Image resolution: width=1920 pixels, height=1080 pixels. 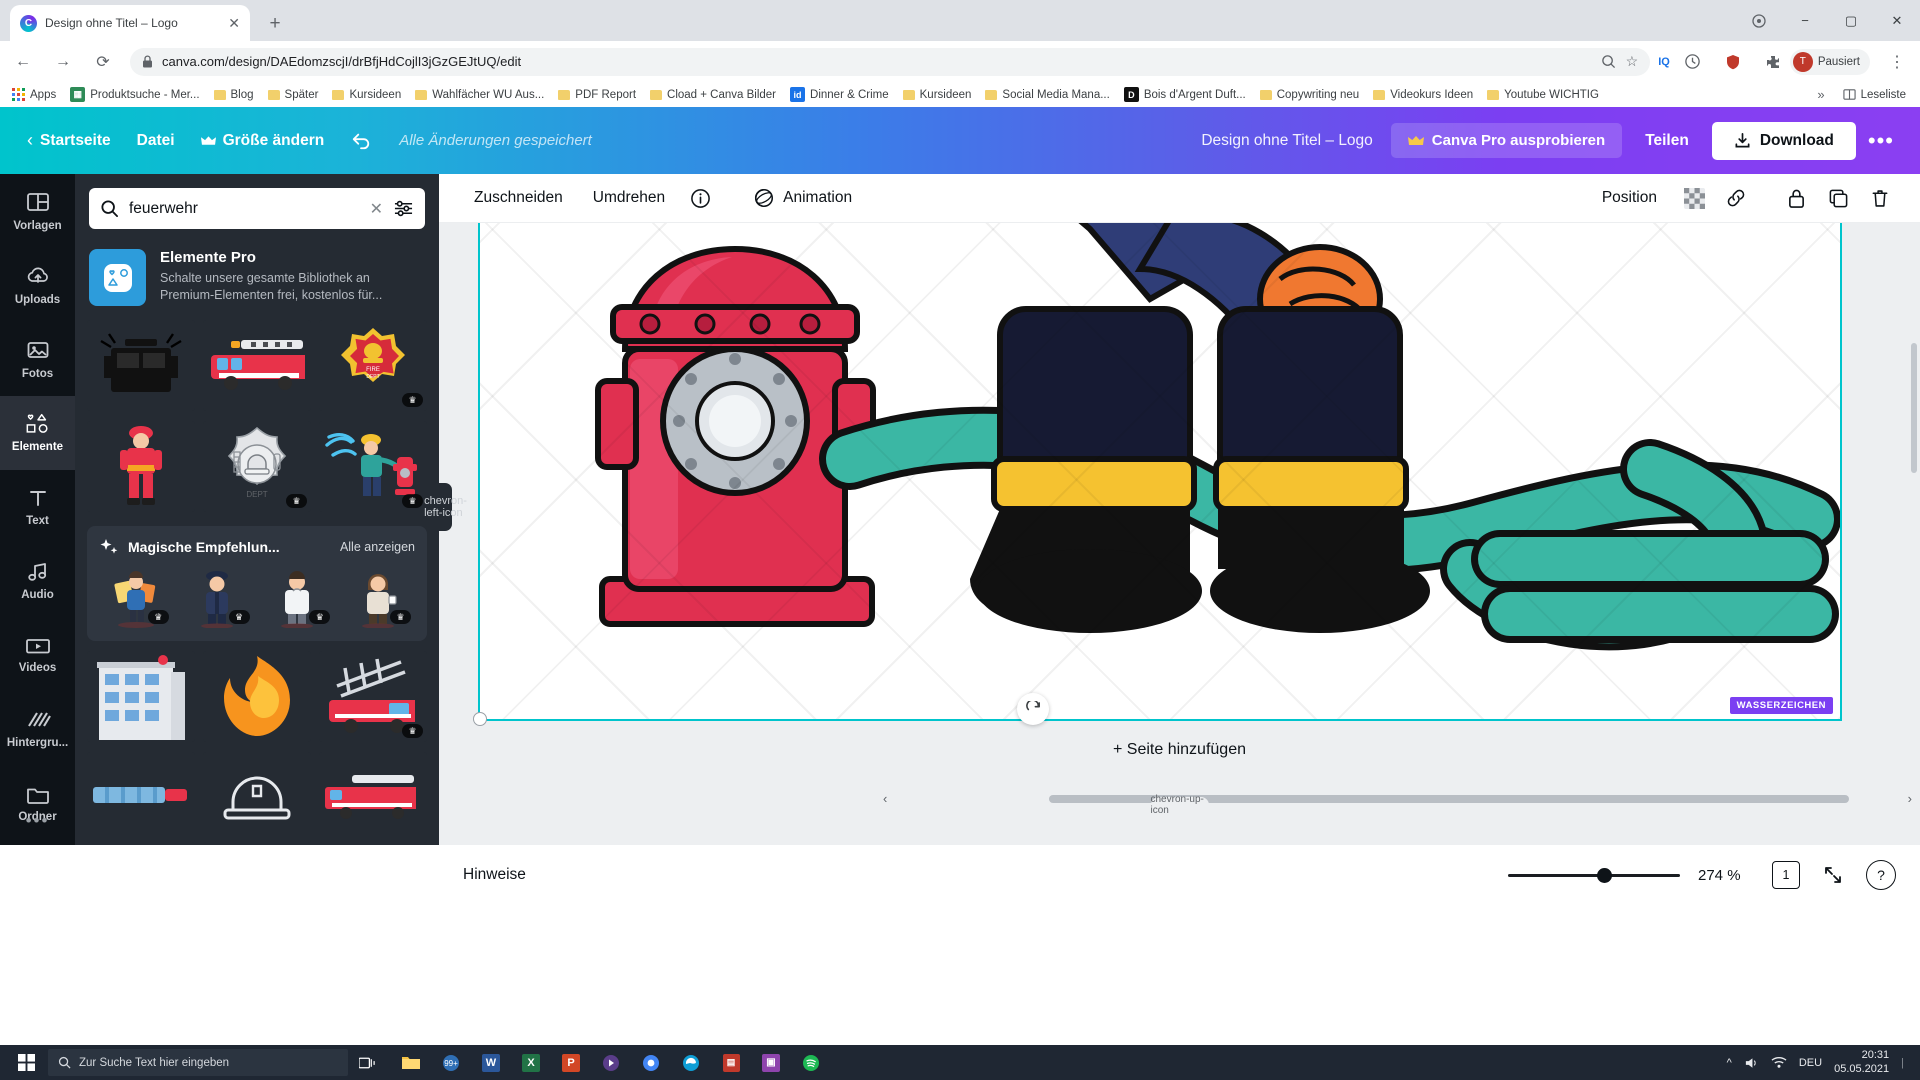 I want to click on zoom-slider-knob, so click(x=1604, y=875).